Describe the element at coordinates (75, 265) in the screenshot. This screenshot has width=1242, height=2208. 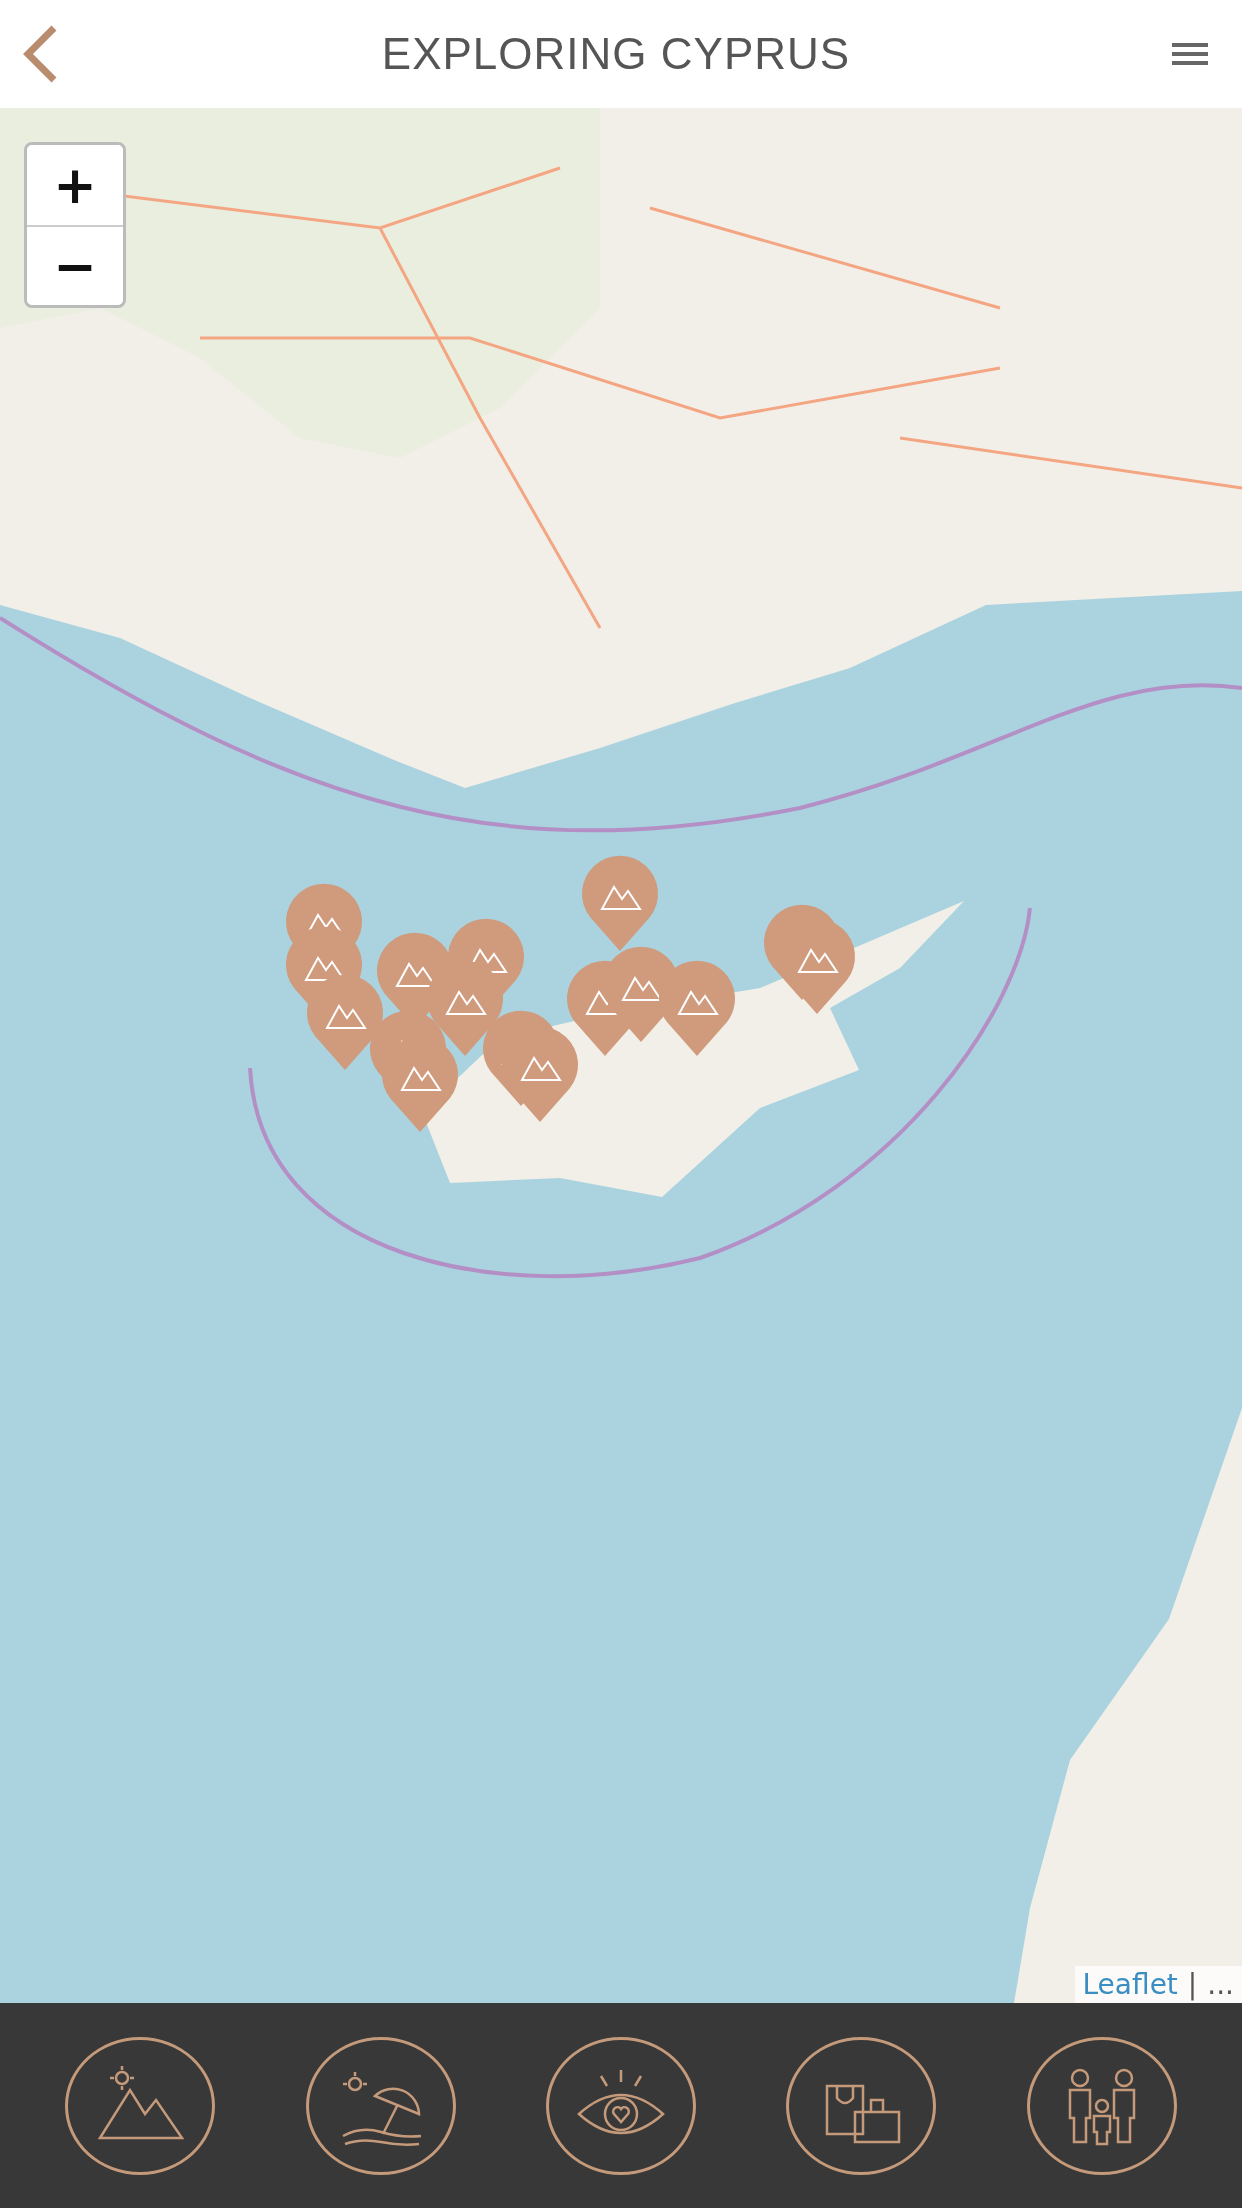
I see `zoom-out-button: −` at that location.